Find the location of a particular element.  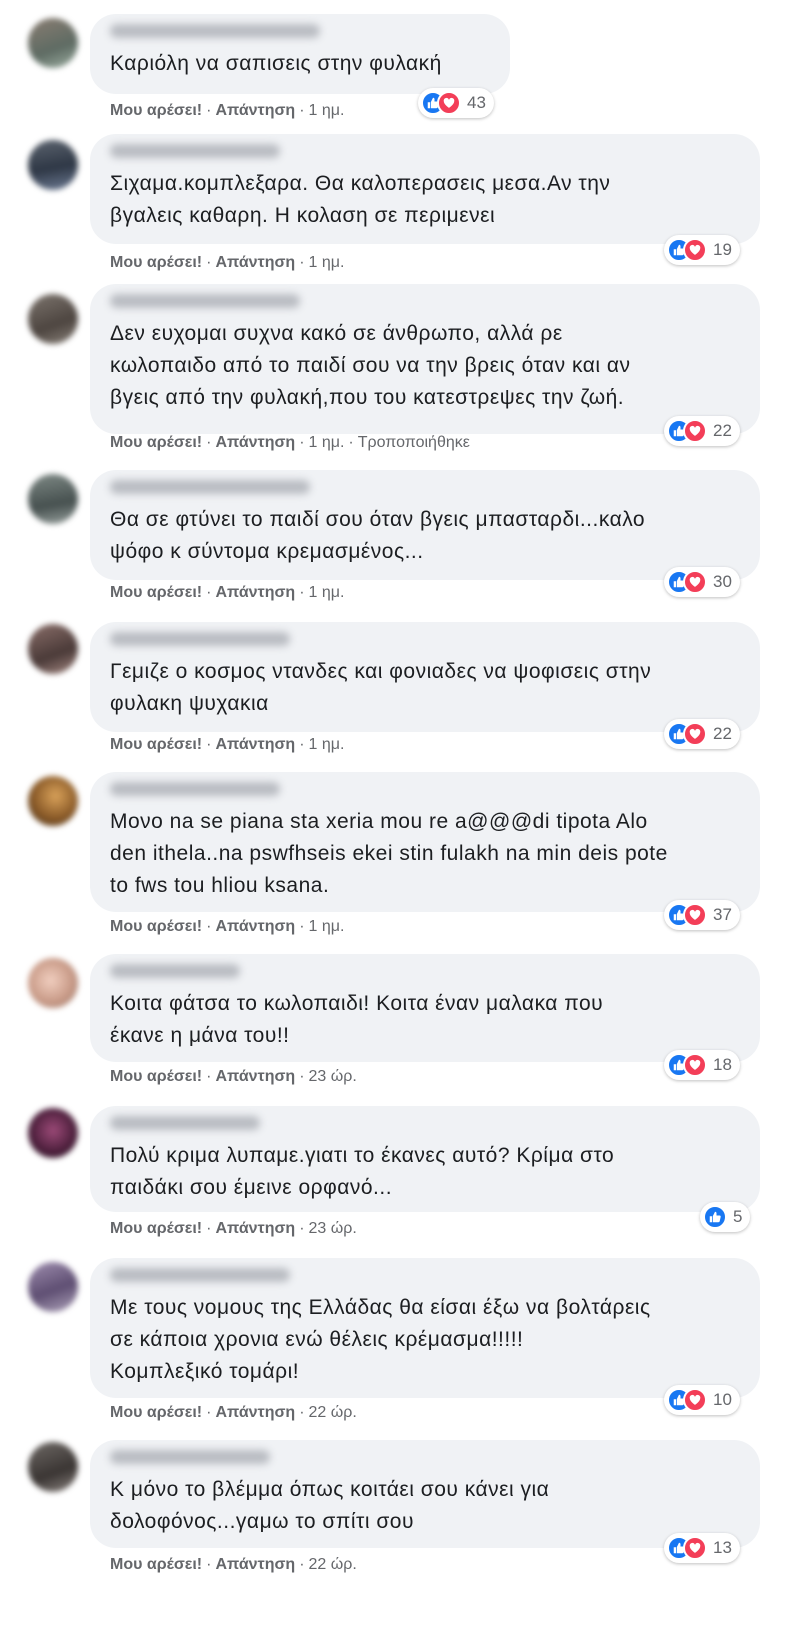

comment-actions: Μου αρέσει! · Απάντηση · 23 ώρ. is located at coordinates (233, 1077).